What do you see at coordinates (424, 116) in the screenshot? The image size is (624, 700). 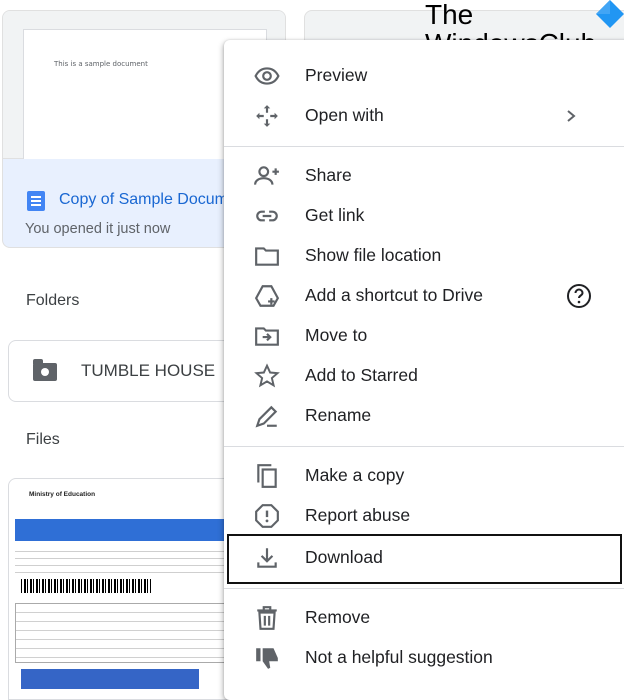 I see `menu-item-open-with: Open with` at bounding box center [424, 116].